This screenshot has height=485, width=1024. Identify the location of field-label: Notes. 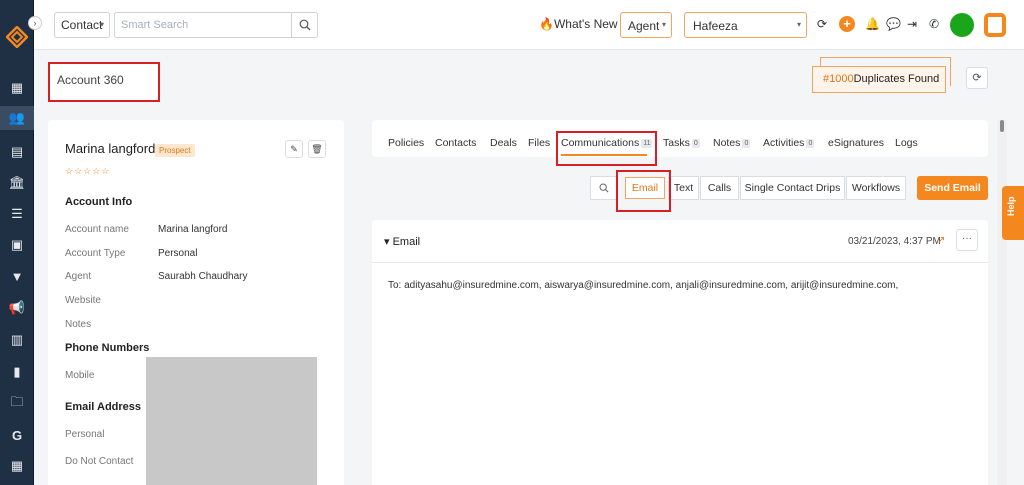
(78, 324).